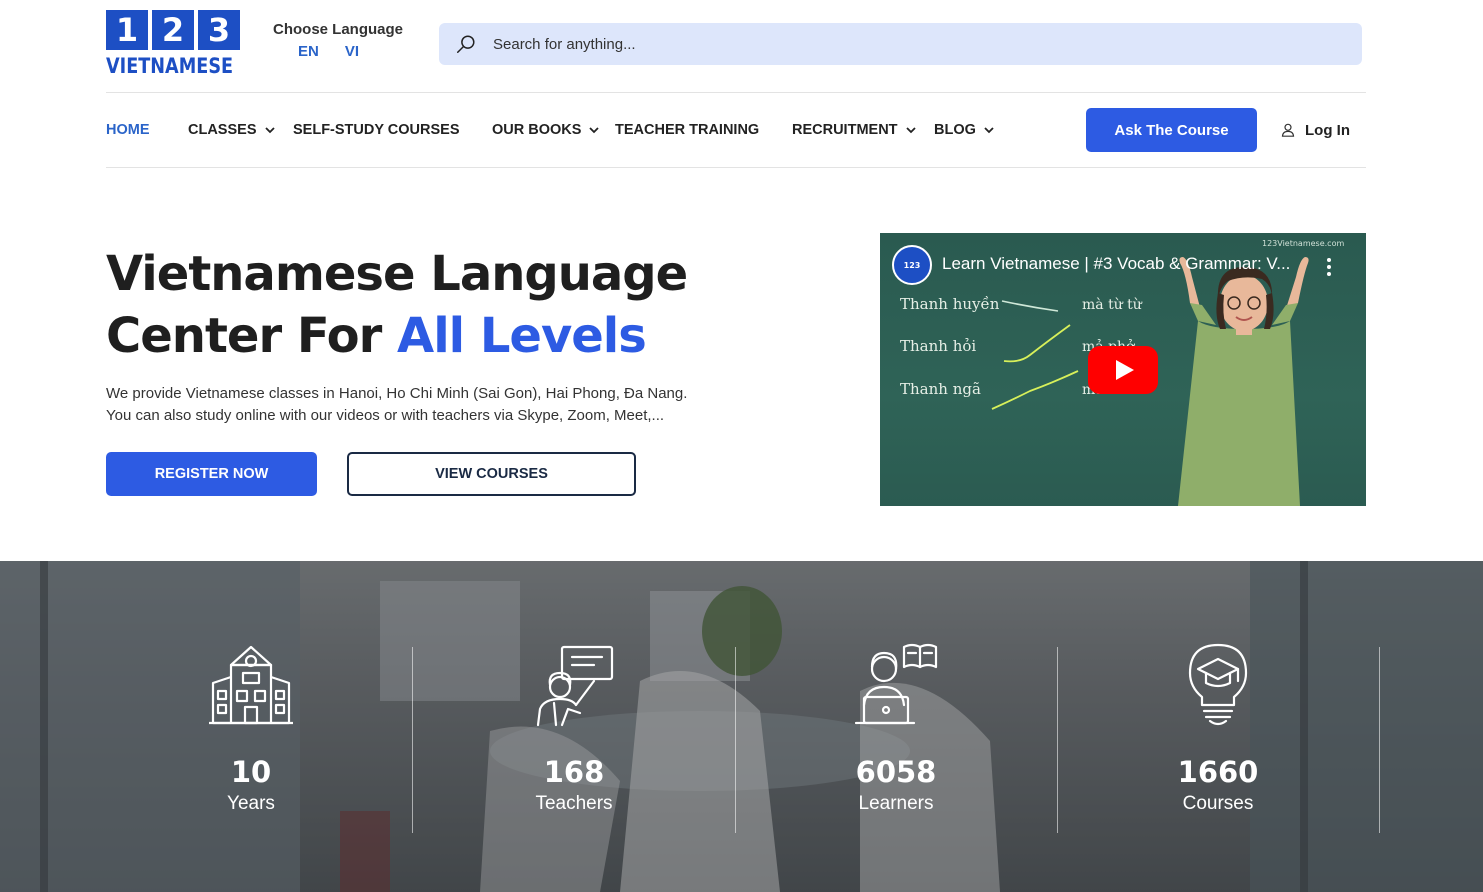 The image size is (1483, 892). I want to click on user-icon, so click(1288, 130).